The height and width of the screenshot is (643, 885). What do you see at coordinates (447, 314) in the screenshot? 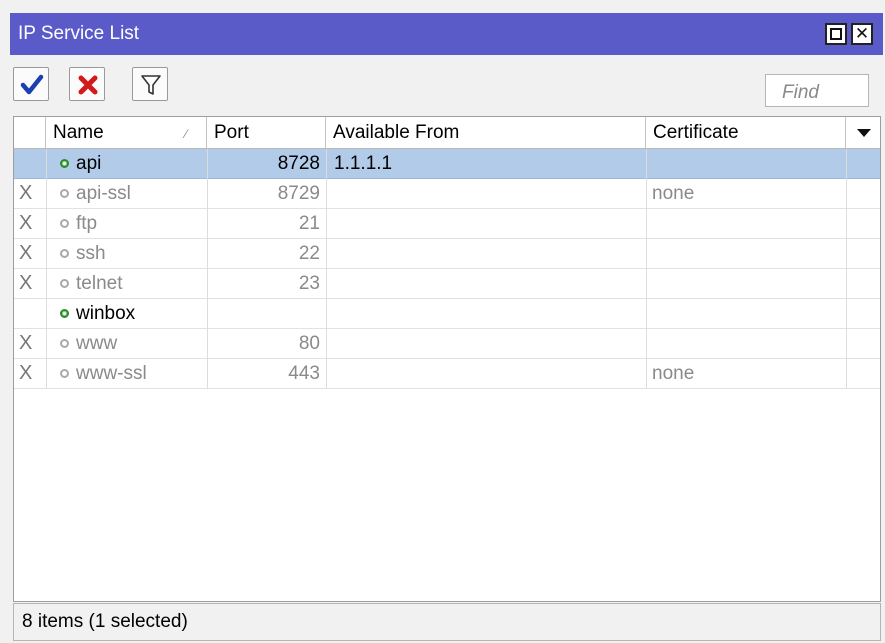
I see `table-row: winbox` at bounding box center [447, 314].